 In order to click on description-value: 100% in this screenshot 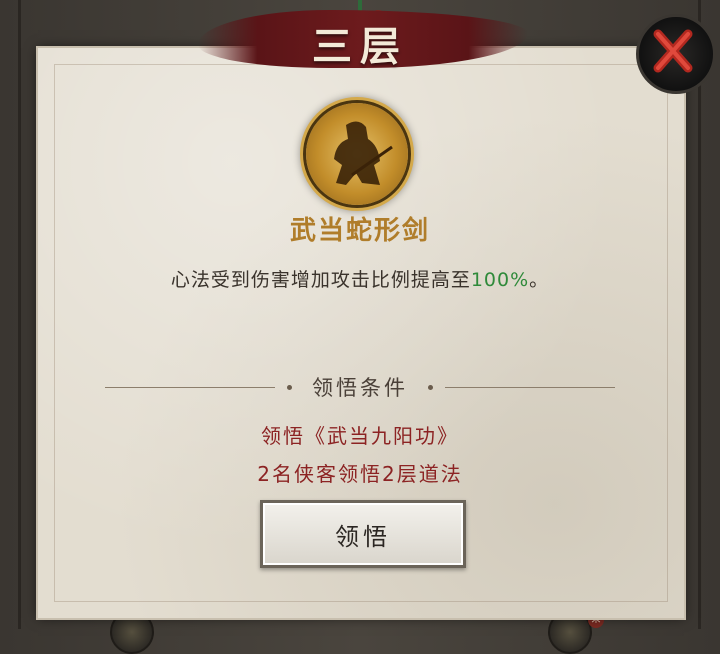, I will do `click(500, 280)`.